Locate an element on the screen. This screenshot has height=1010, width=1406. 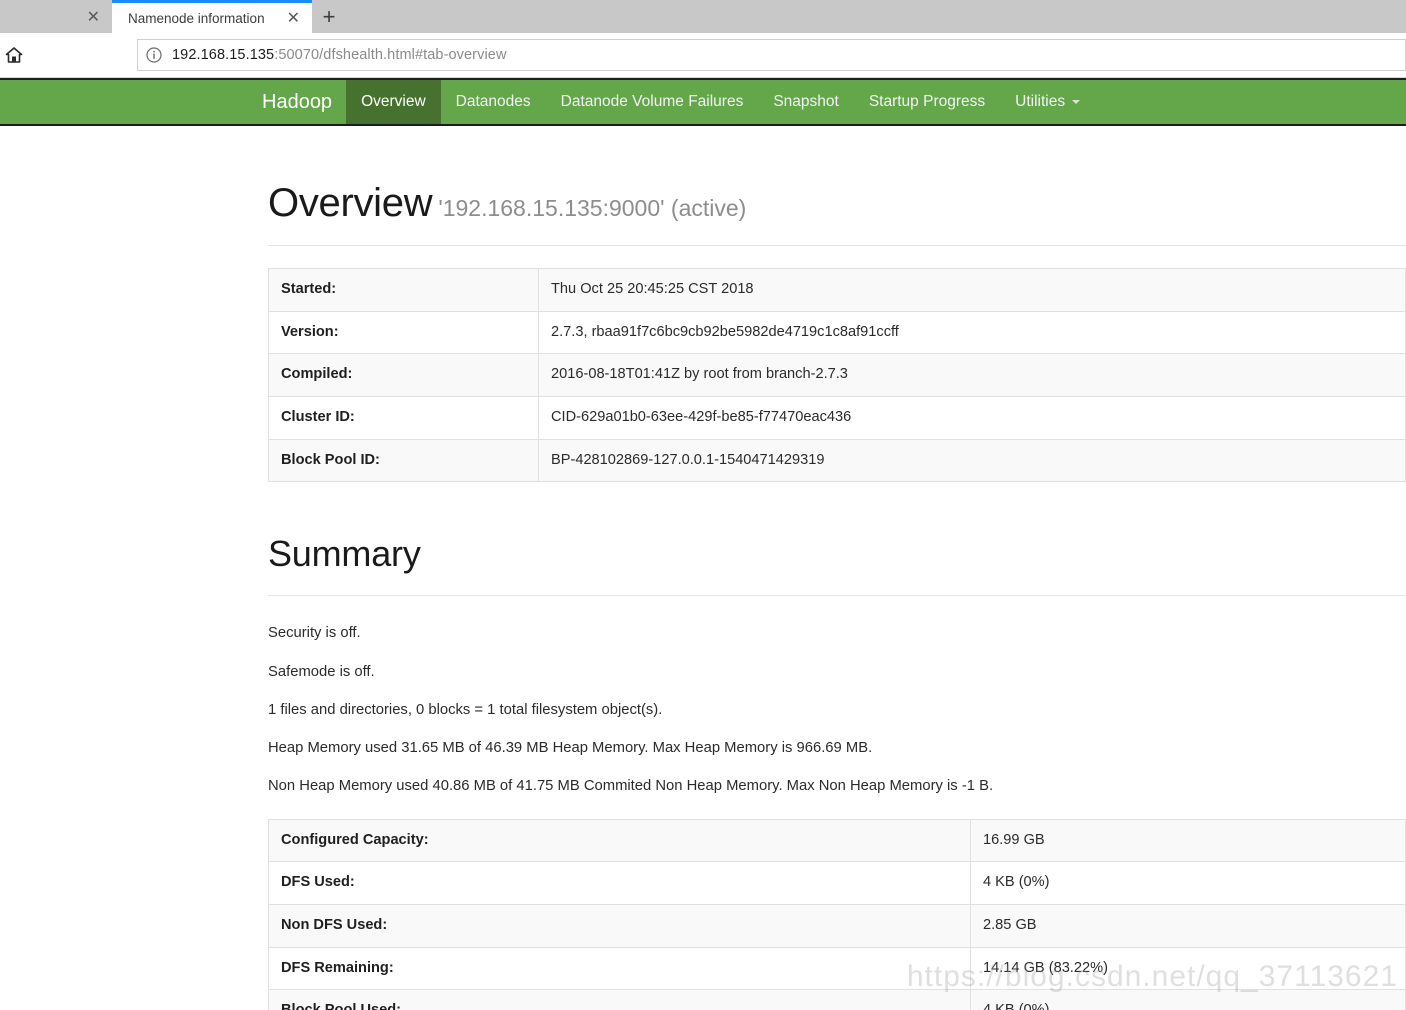
table-cell-value: 16.99 GB is located at coordinates (1188, 840).